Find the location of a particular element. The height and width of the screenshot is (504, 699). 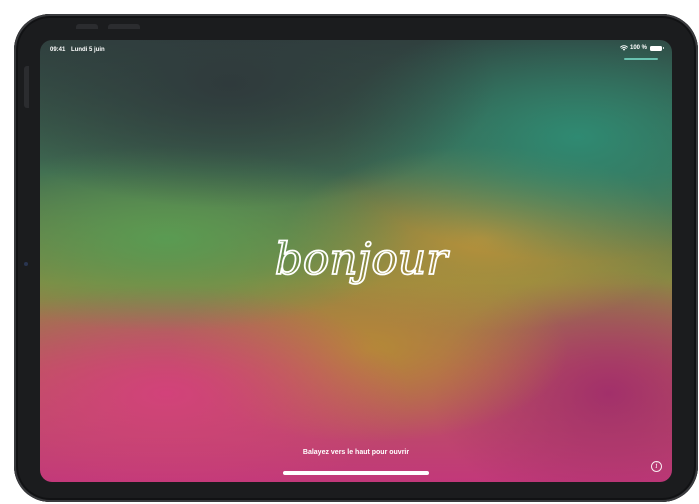

status-date: Lundi 5 juin is located at coordinates (88, 50).